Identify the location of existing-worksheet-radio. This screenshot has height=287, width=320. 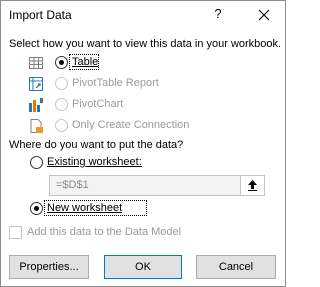
(36, 162).